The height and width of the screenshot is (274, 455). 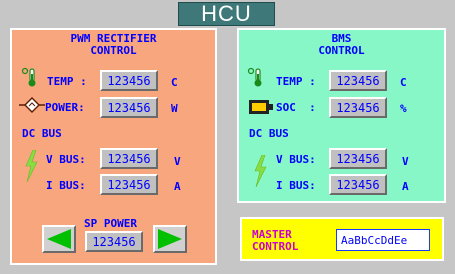 I want to click on arrow-left-icon, so click(x=59, y=239).